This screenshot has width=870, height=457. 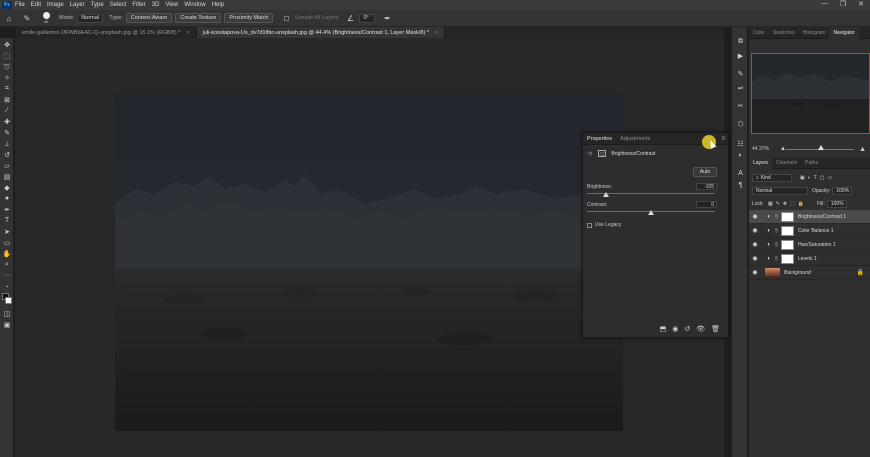 I want to click on background-thumbnail, so click(x=772, y=272).